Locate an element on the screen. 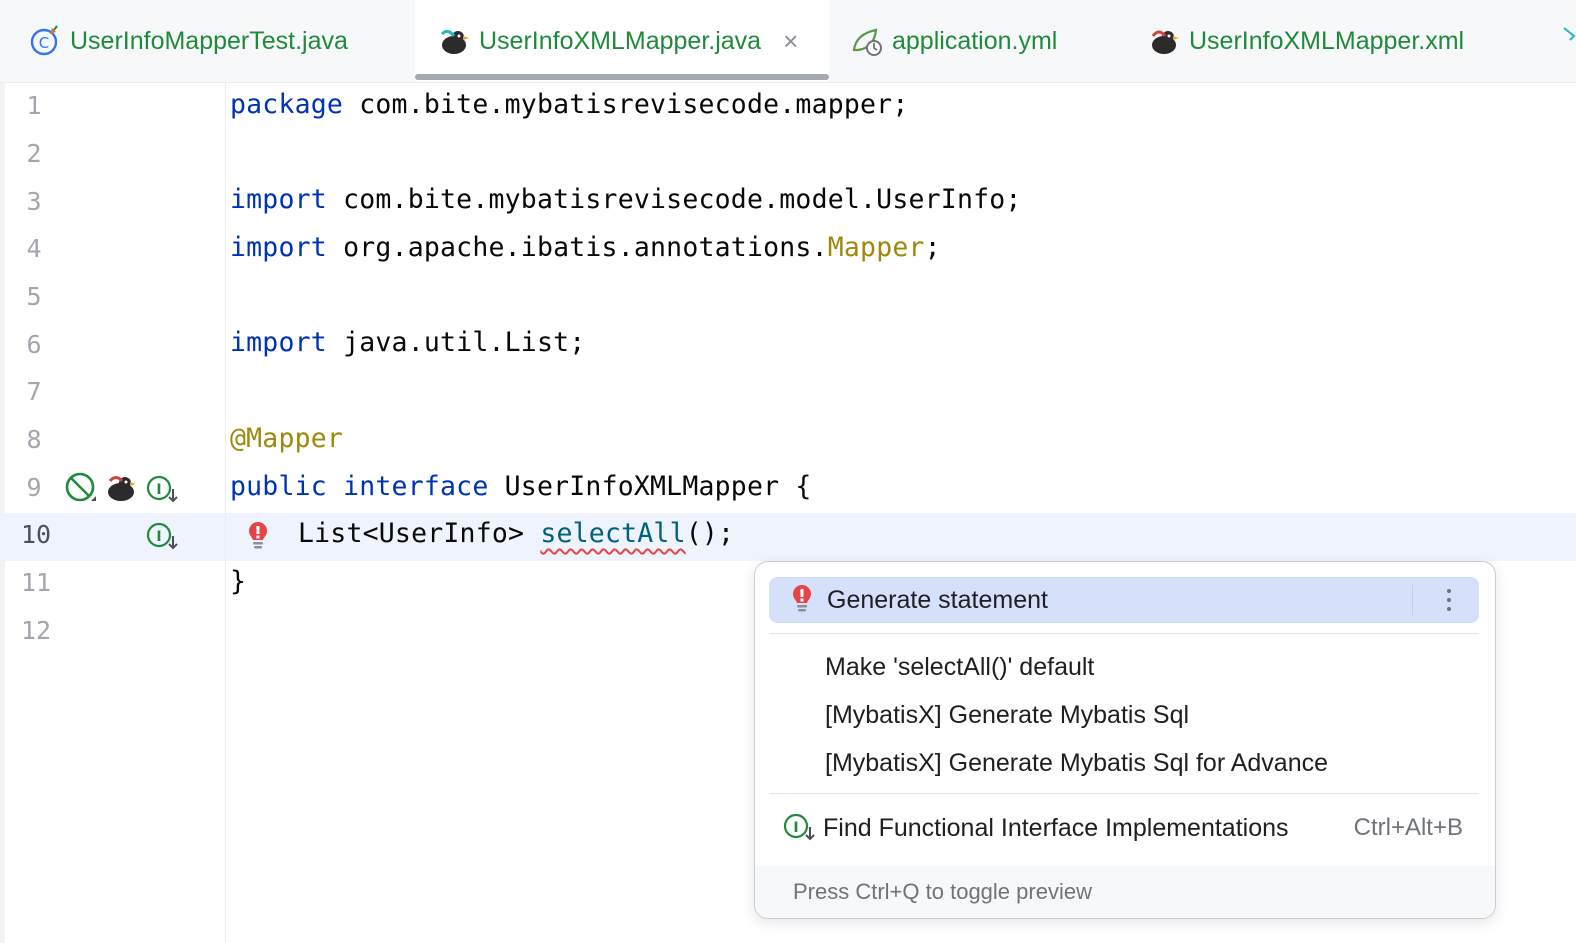 This screenshot has height=943, width=1576. line-number: 5 is located at coordinates (34, 296).